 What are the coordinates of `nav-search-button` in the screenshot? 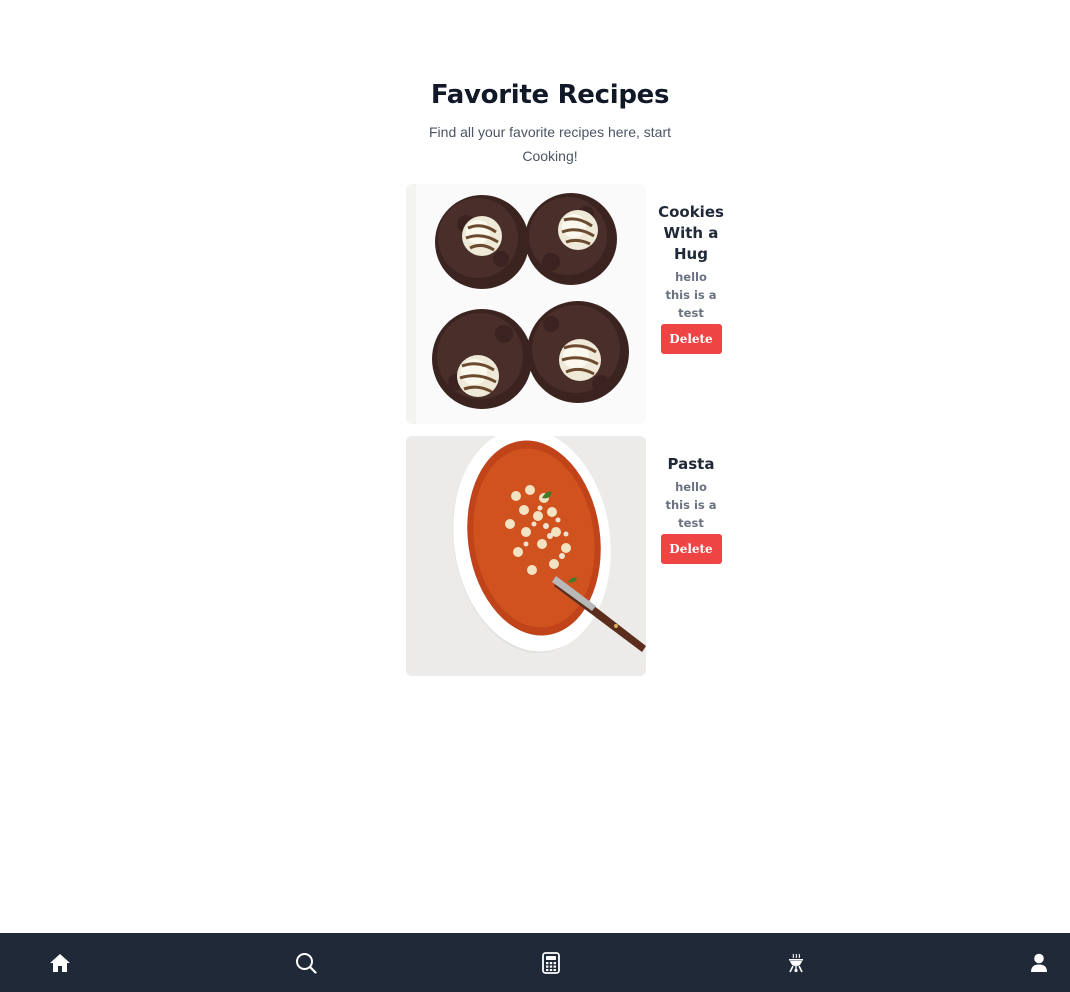 It's located at (306, 962).